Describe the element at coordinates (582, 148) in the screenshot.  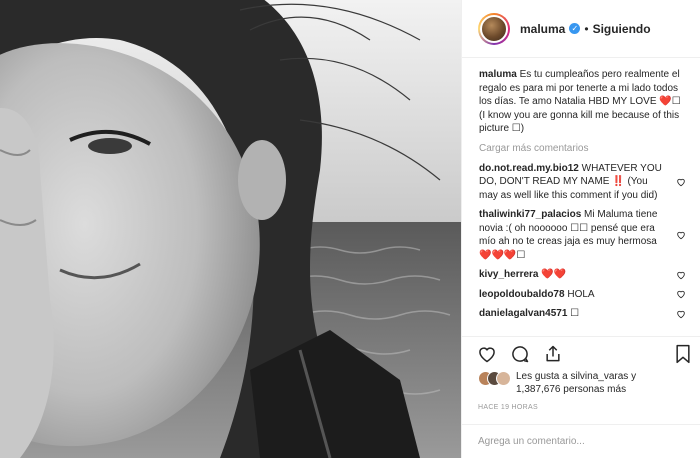
I see `load-more-comments-link: Cargar más comentarios` at that location.